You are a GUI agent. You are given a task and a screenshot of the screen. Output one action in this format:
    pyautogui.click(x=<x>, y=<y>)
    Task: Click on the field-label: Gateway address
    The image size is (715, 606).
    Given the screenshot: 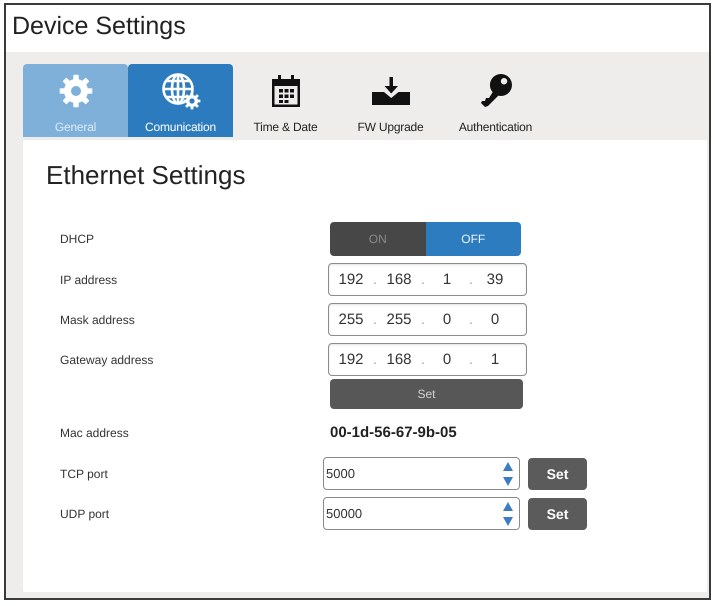 What is the action you would take?
    pyautogui.click(x=107, y=359)
    